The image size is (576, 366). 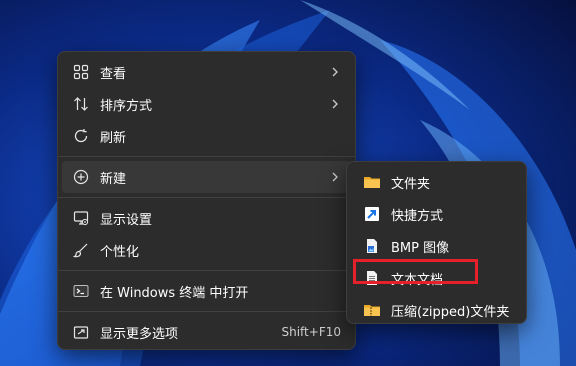 I want to click on plus-circle-icon, so click(x=81, y=177).